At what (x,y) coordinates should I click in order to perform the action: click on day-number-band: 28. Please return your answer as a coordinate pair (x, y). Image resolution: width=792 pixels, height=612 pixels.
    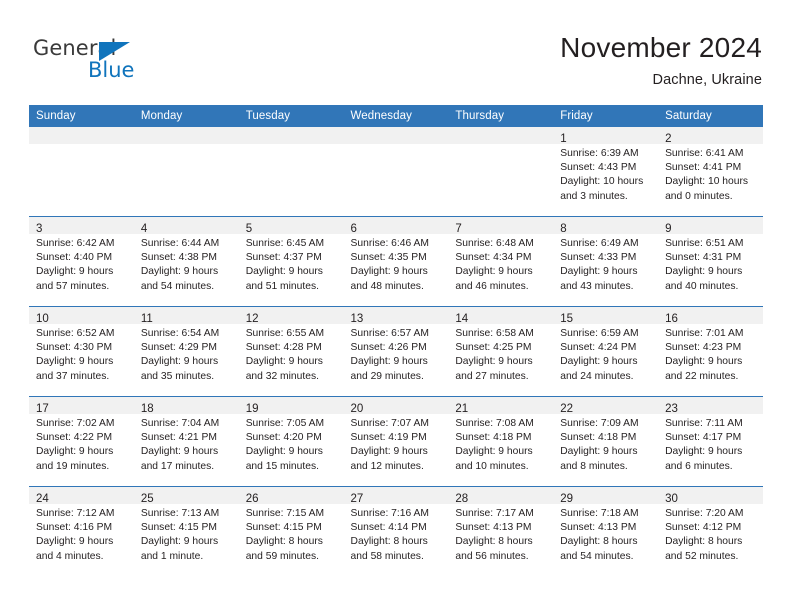
    Looking at the image, I should click on (501, 496).